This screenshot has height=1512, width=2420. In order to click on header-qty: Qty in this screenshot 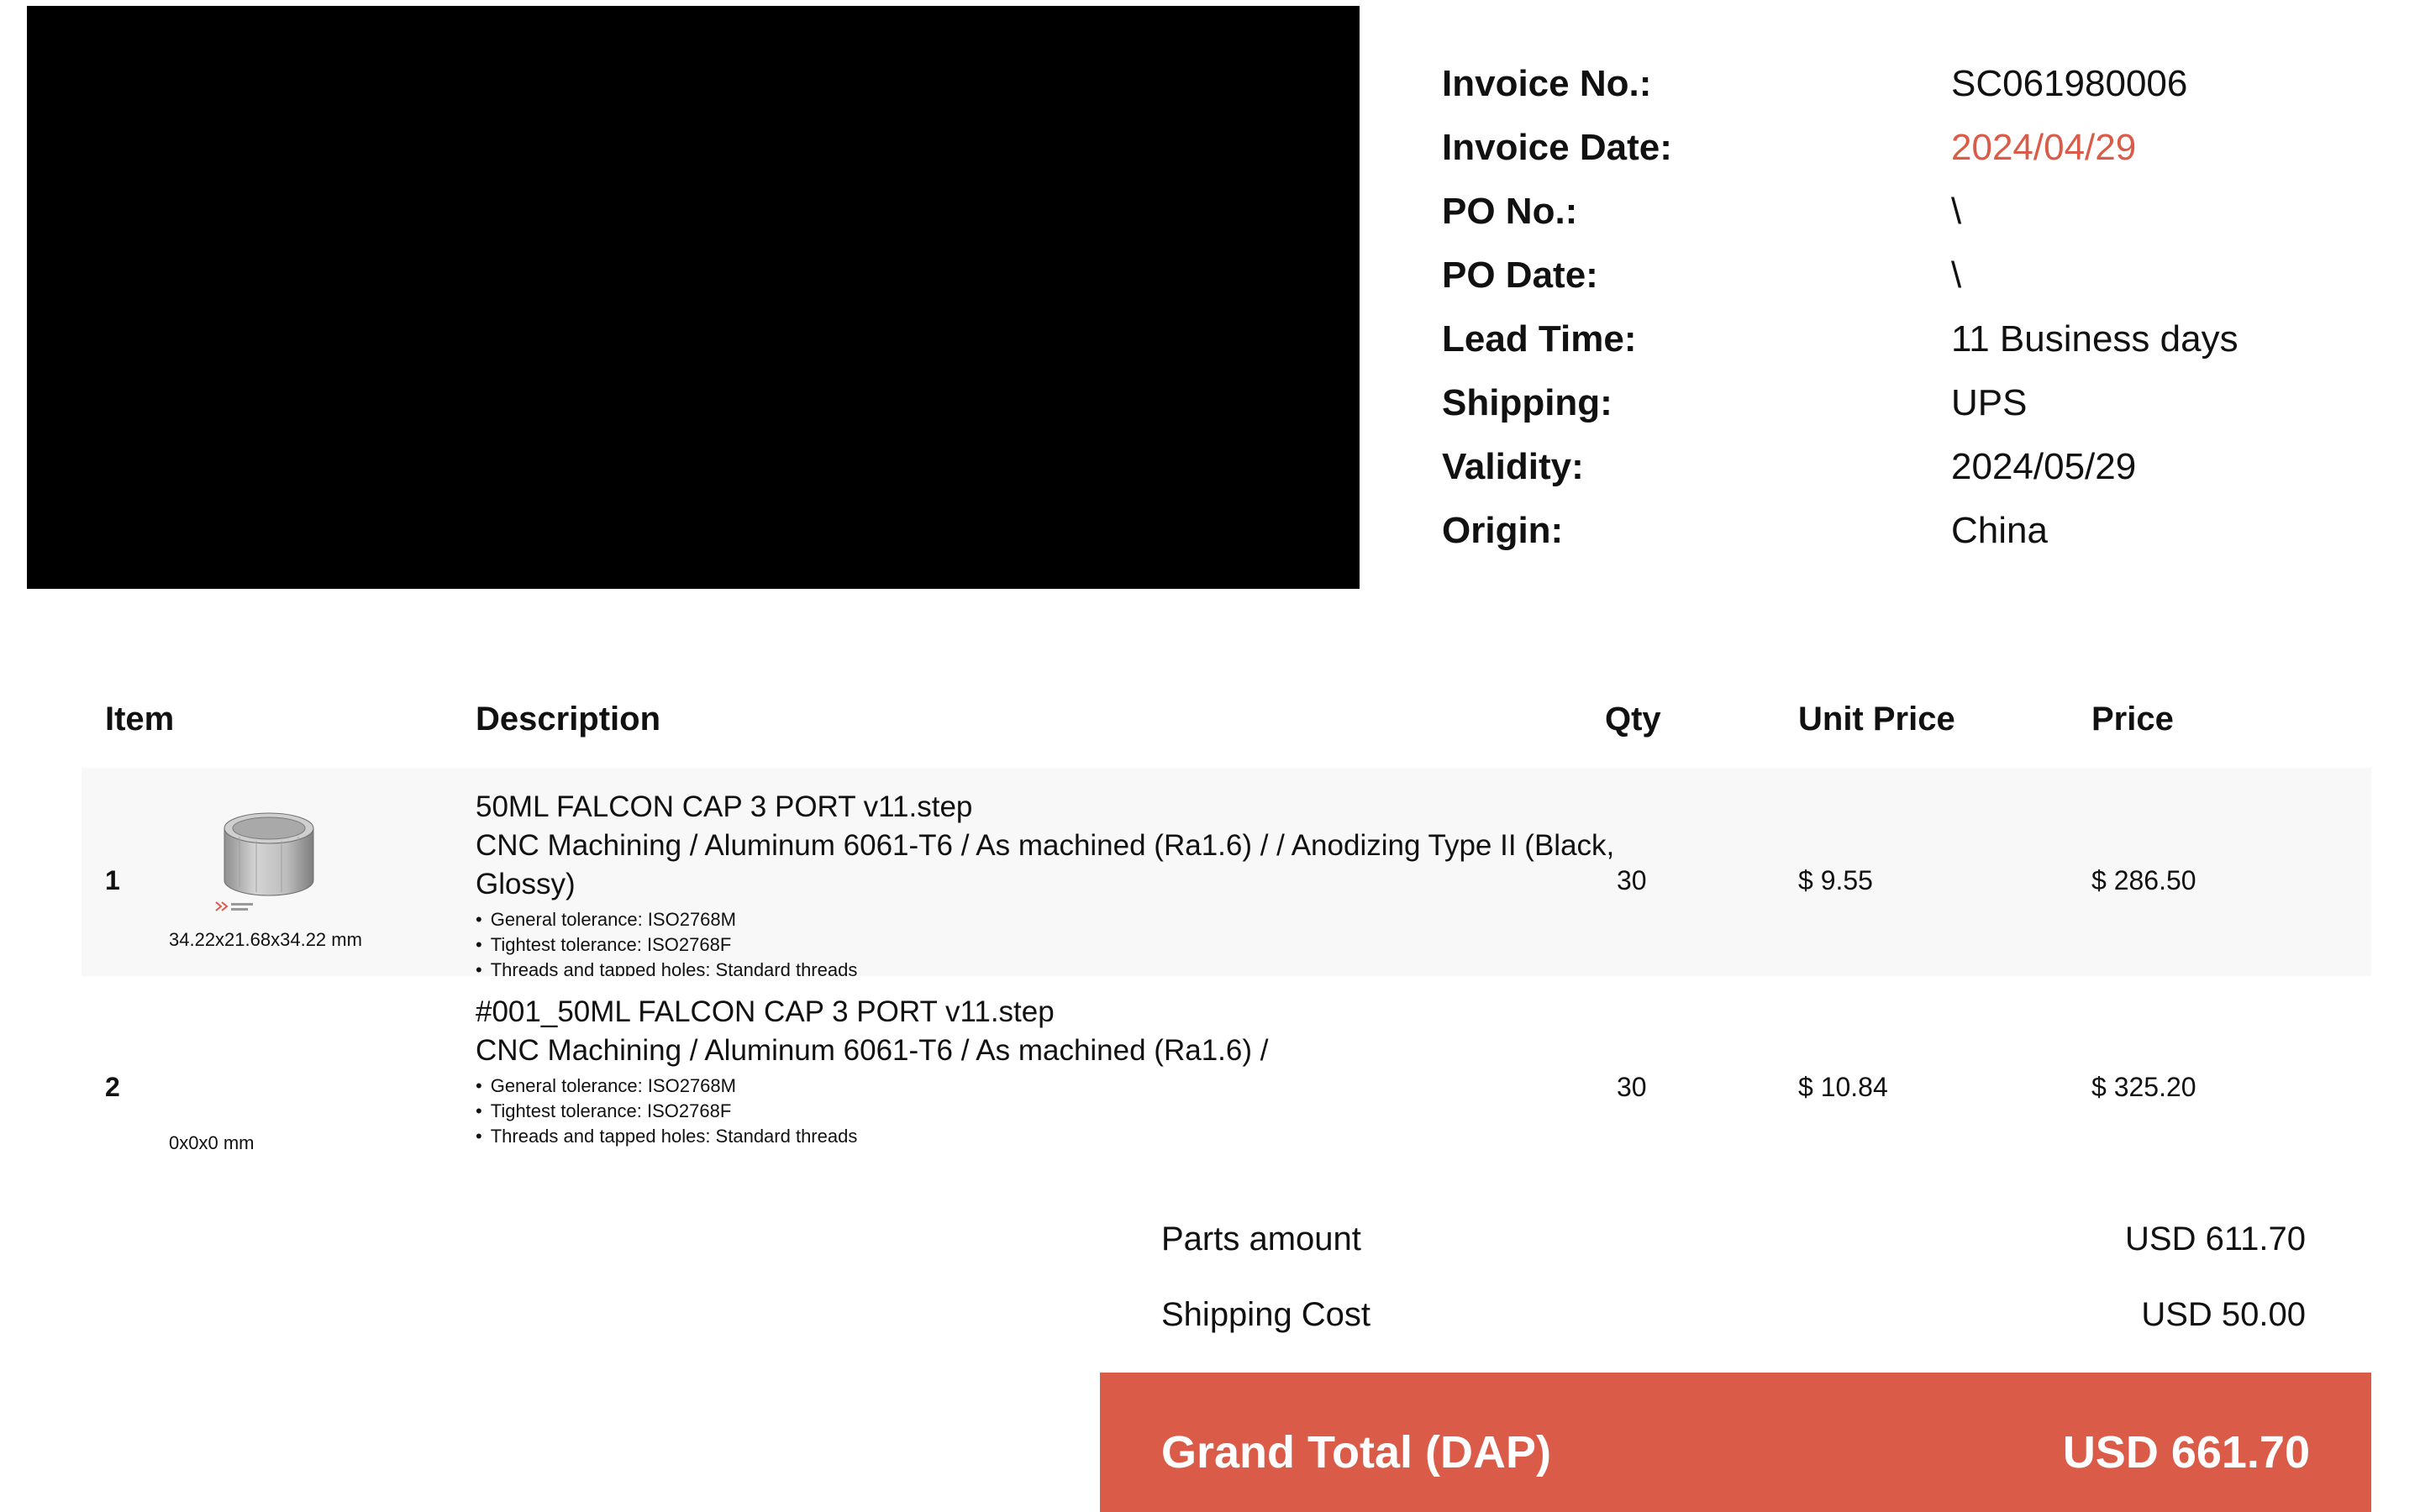, I will do `click(1633, 719)`.